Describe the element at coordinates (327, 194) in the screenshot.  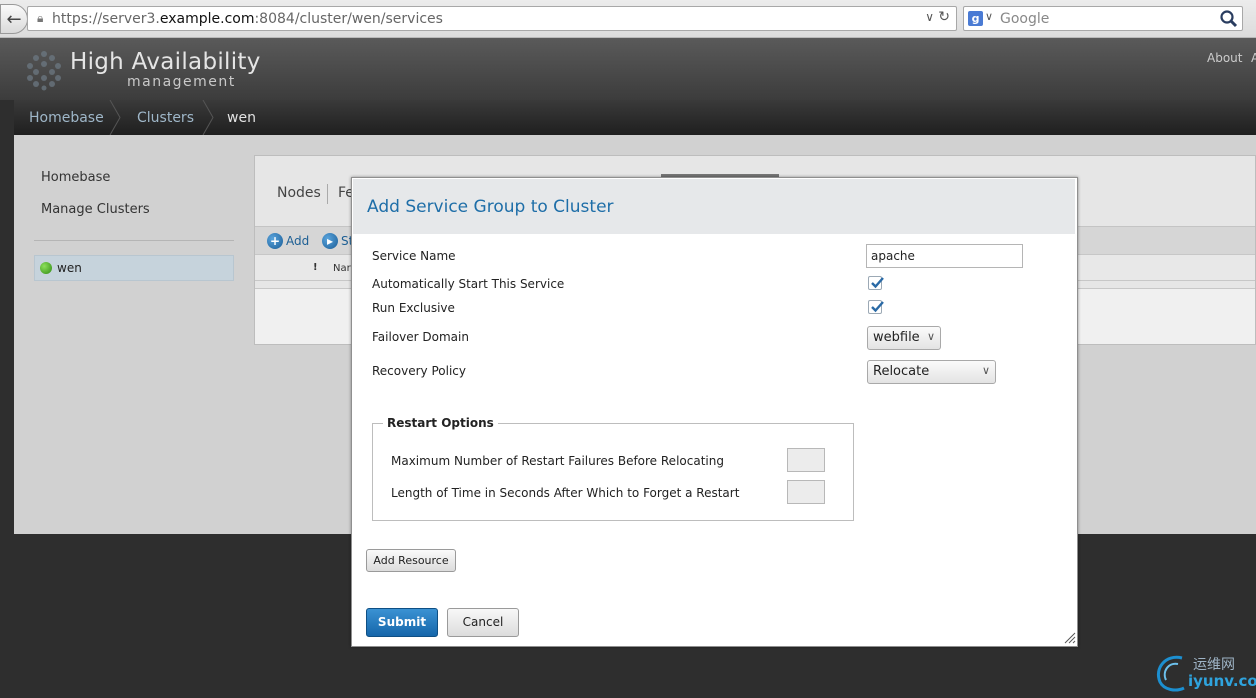
I see `tab-divider` at that location.